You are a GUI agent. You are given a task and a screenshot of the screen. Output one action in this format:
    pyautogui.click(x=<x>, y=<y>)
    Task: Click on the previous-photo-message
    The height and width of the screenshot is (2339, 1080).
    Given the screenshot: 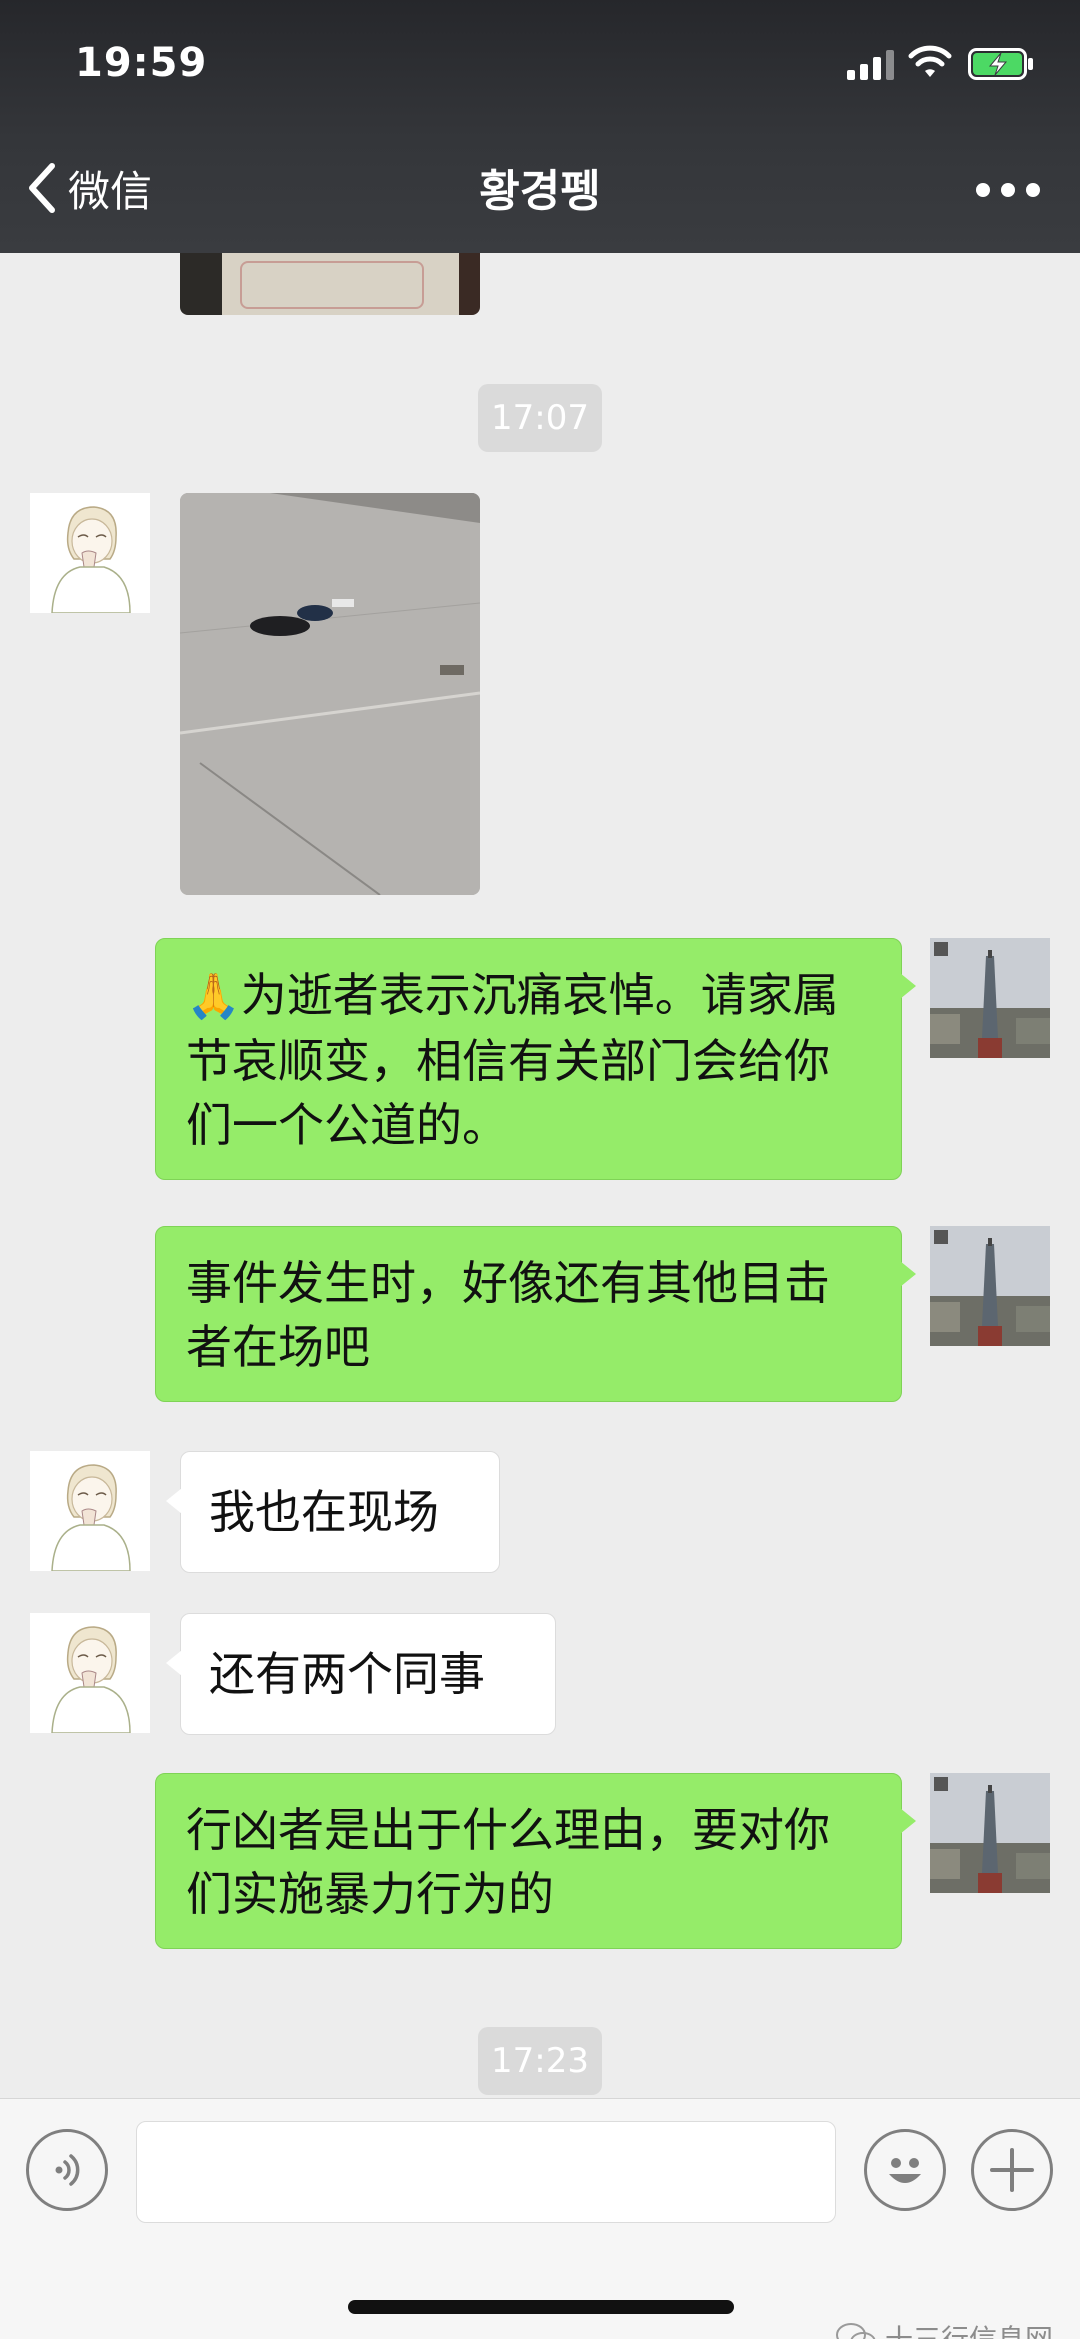 What is the action you would take?
    pyautogui.click(x=330, y=284)
    